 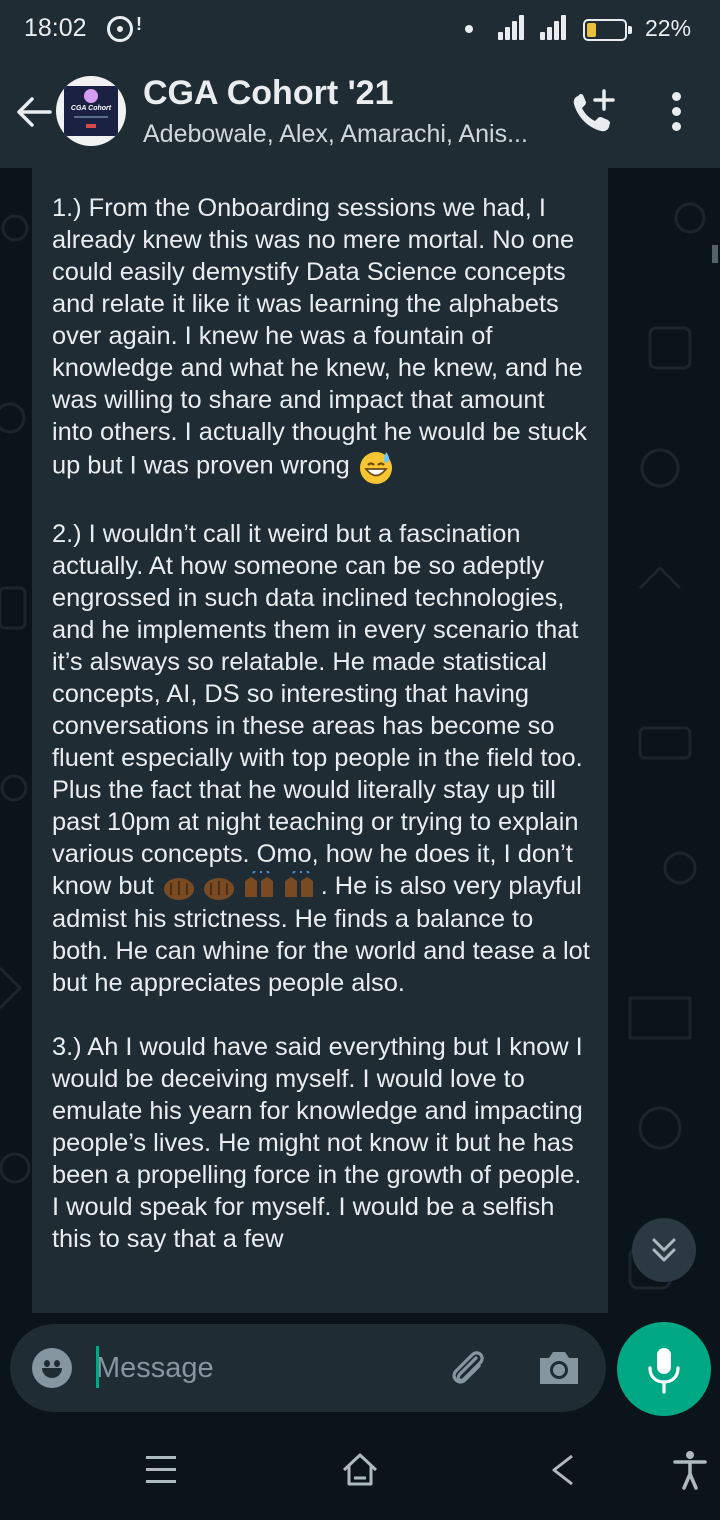 I want to click on camera-icon, so click(x=559, y=1368).